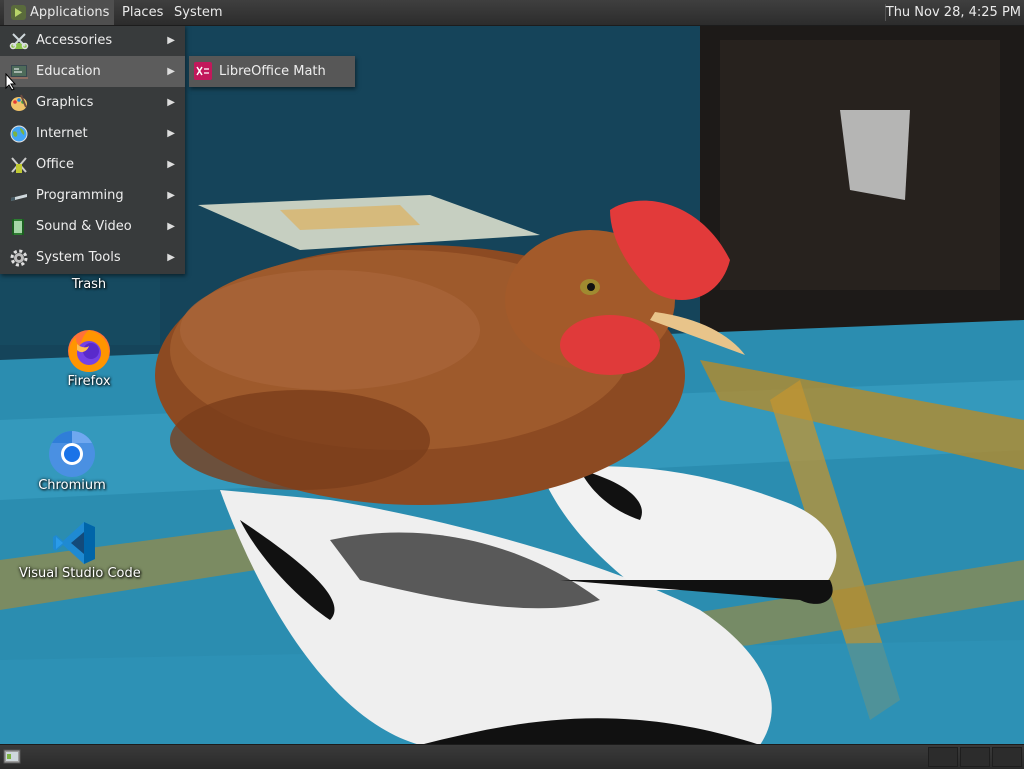  Describe the element at coordinates (92, 164) in the screenshot. I see `menu-item-office: Office ▶` at that location.